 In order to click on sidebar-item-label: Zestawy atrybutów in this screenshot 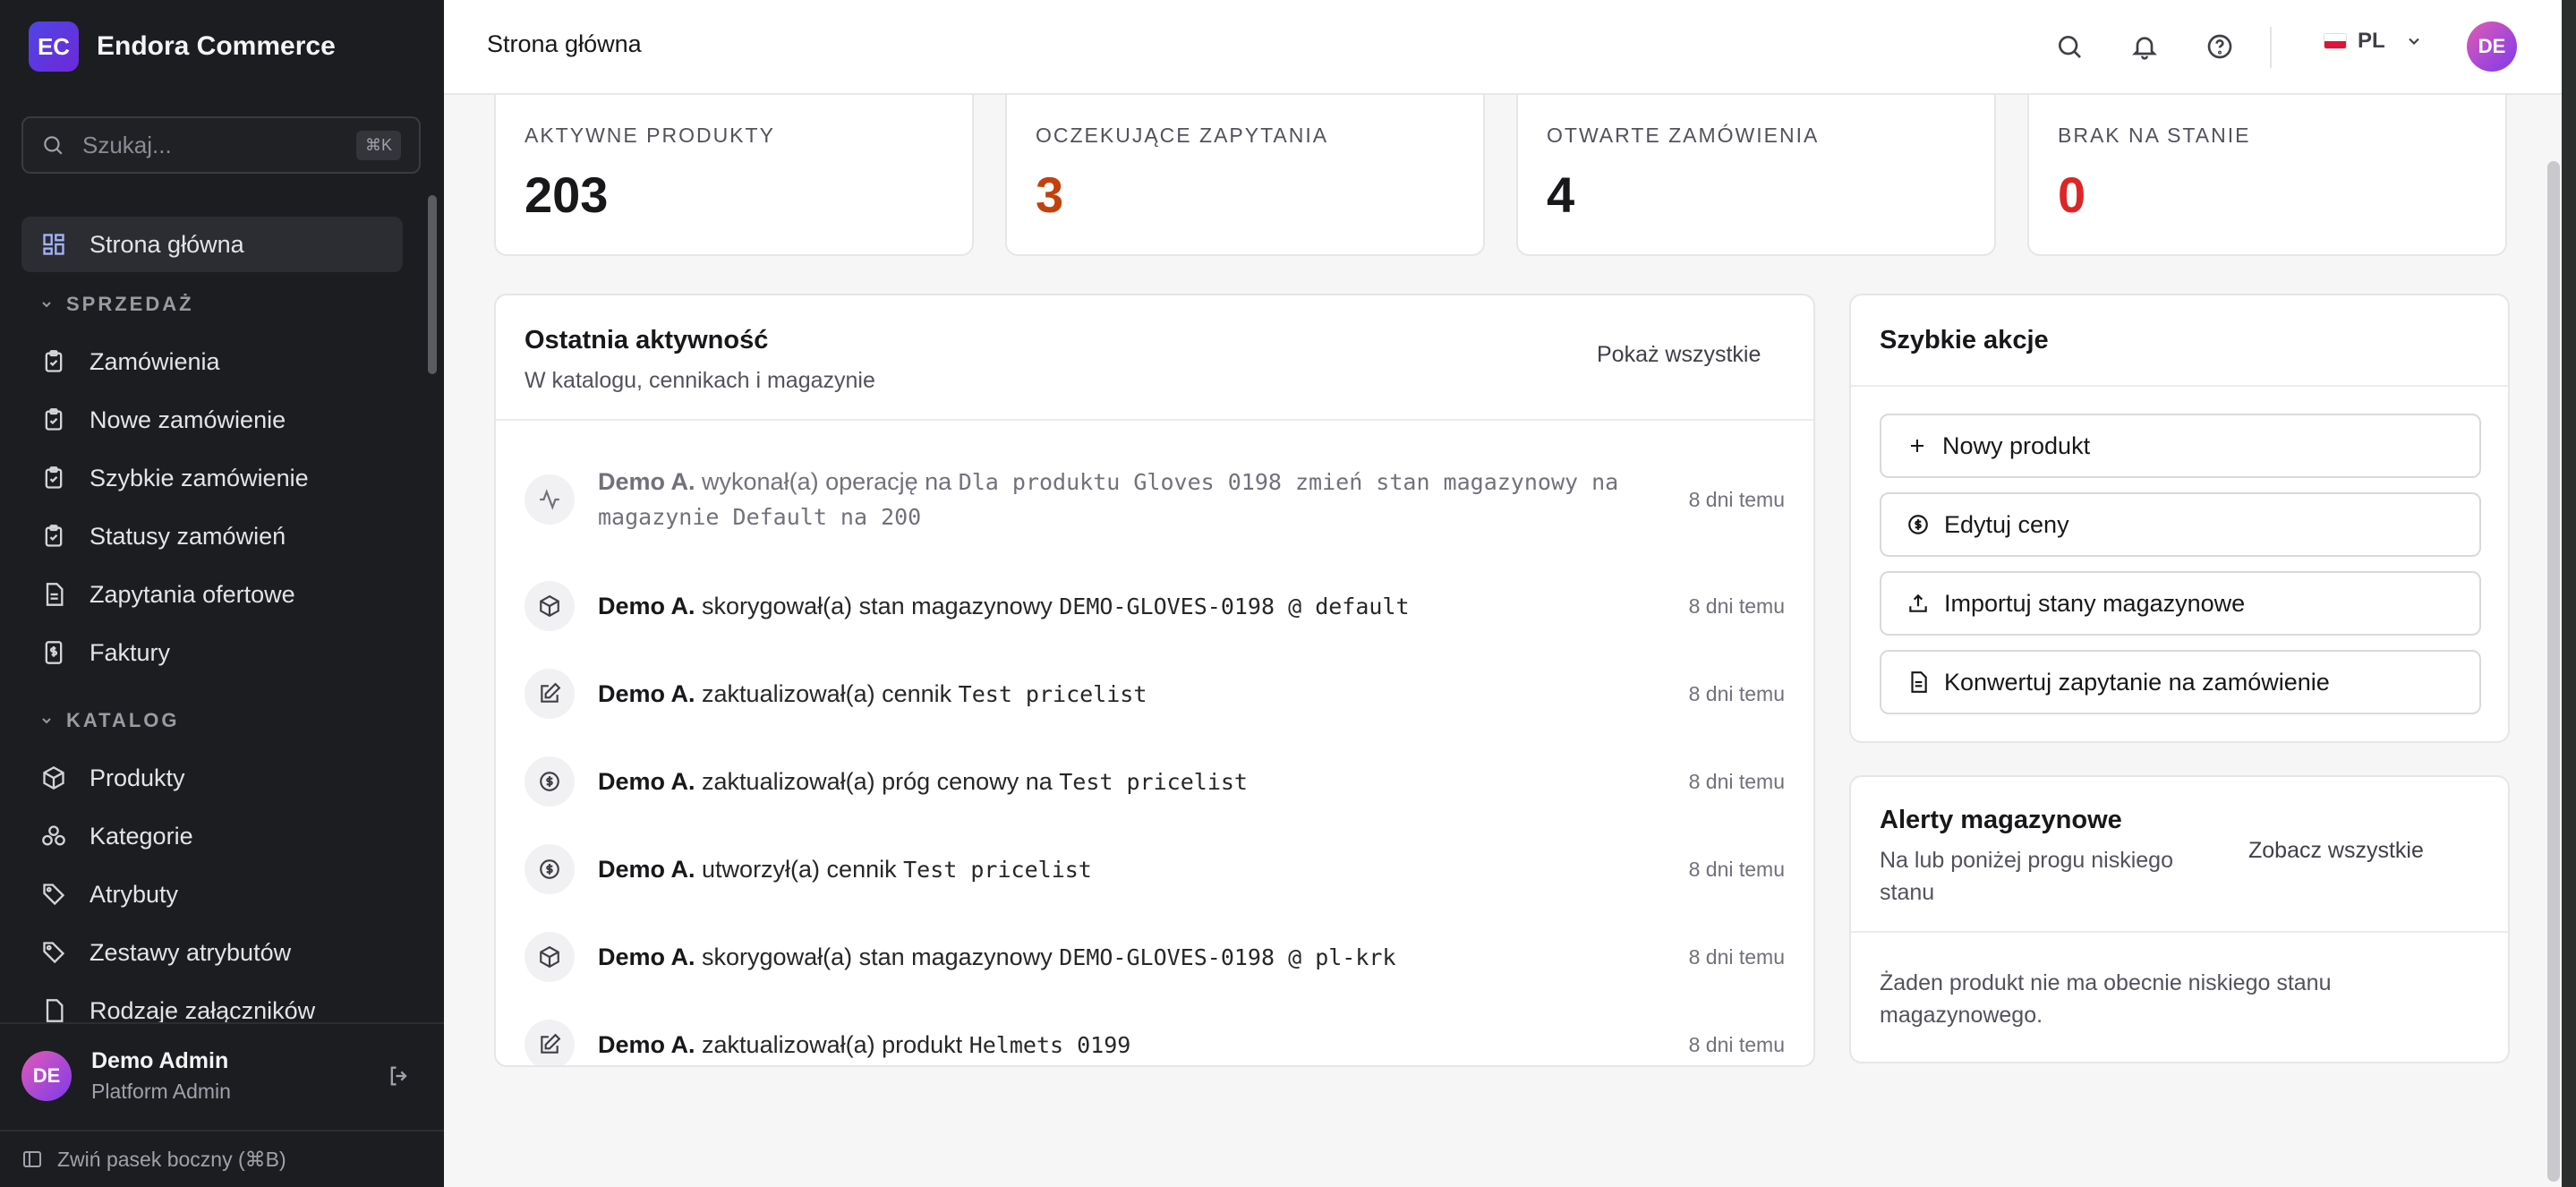, I will do `click(191, 952)`.